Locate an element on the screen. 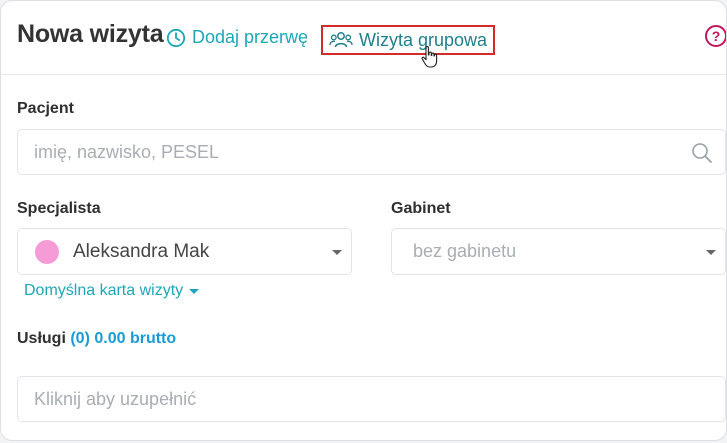 The height and width of the screenshot is (443, 727). default-card-label: Domyślna karta wizyty is located at coordinates (104, 290).